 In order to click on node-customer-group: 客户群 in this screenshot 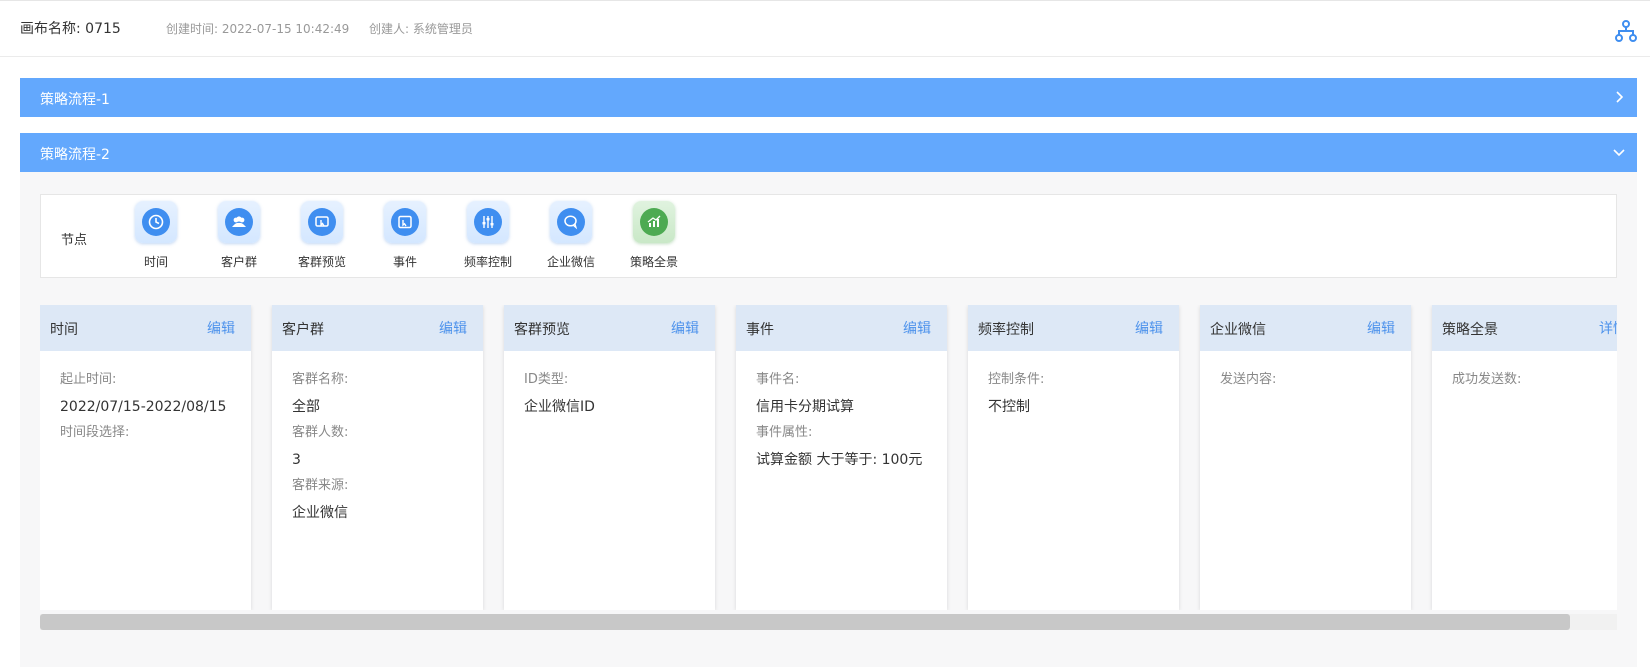, I will do `click(239, 235)`.